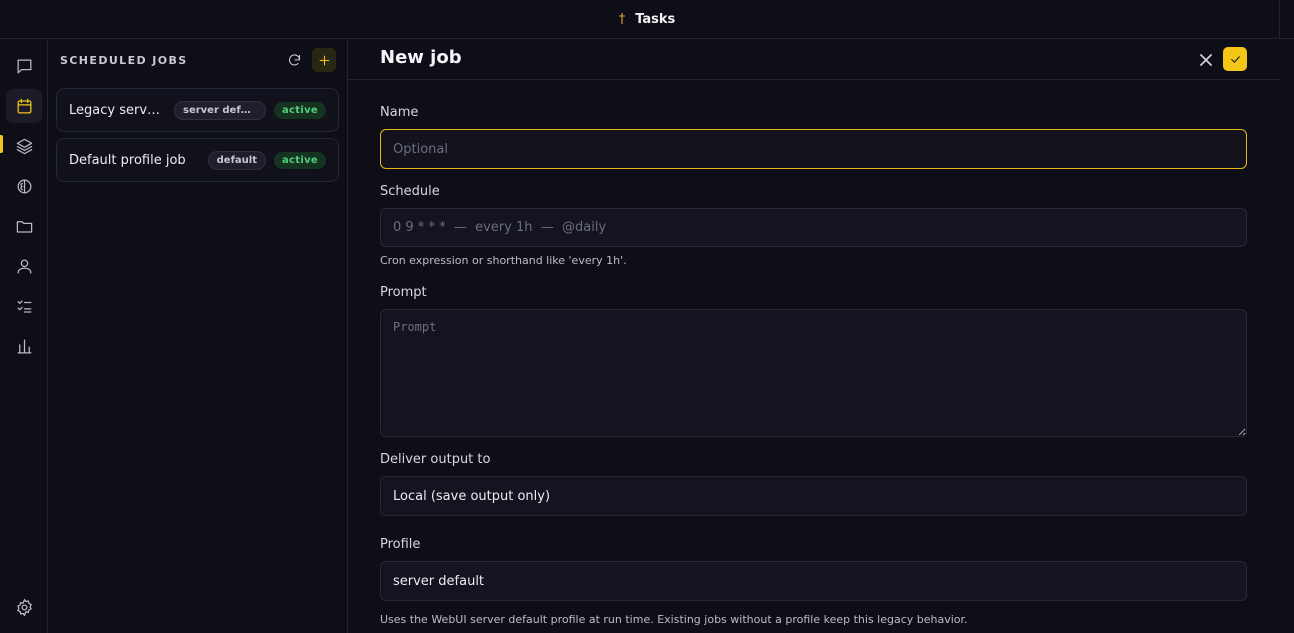  I want to click on rail-item-memory, so click(24, 186).